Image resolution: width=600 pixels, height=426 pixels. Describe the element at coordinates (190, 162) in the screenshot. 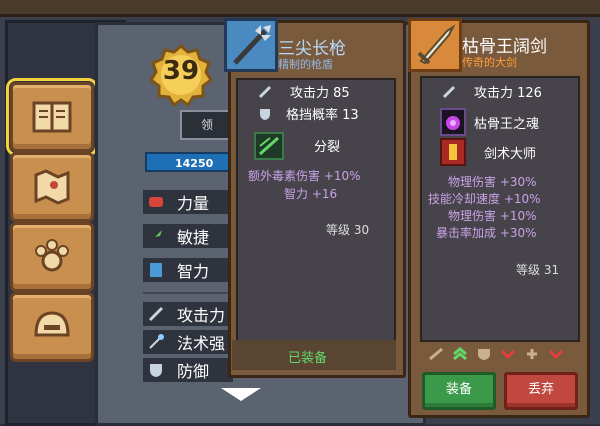

I see `hp-bar: 14250` at that location.